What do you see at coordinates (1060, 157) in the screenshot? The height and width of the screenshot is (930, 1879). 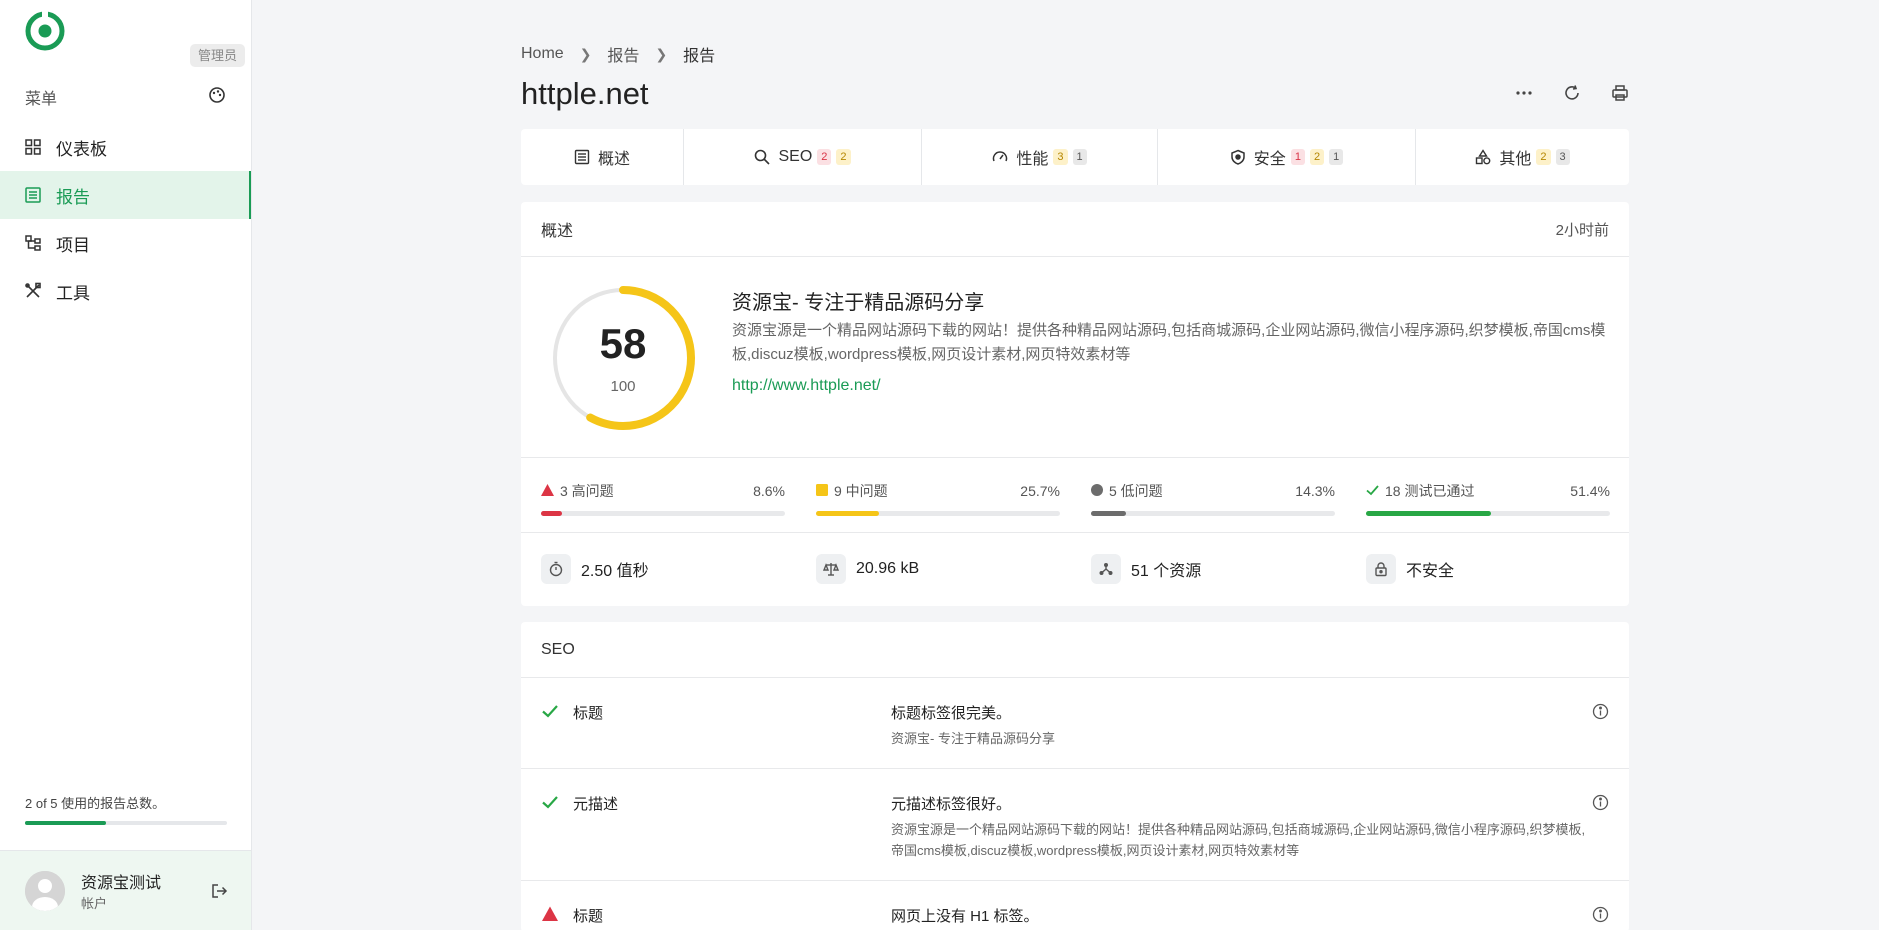 I see `medium-issues-badge: 3` at bounding box center [1060, 157].